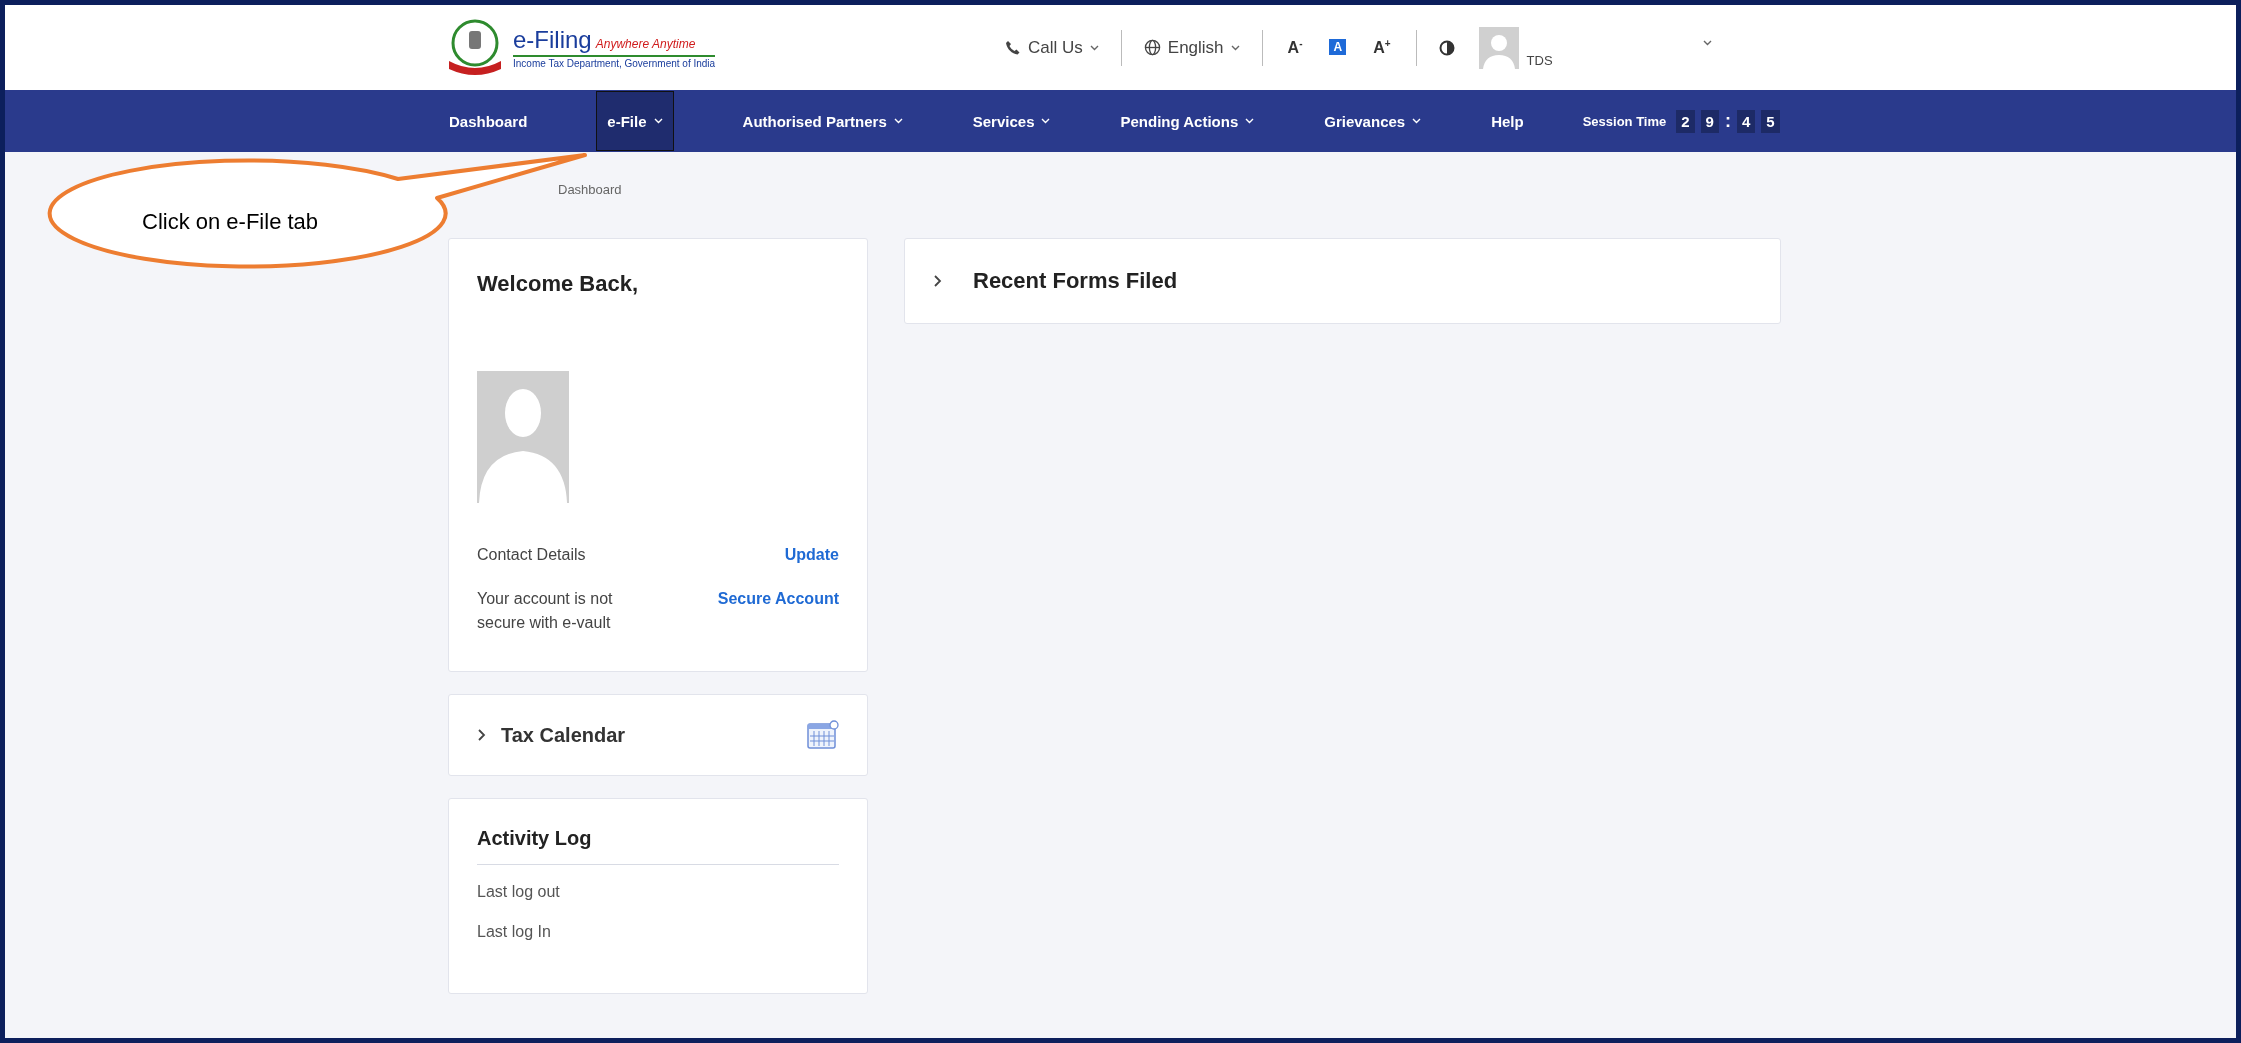  What do you see at coordinates (1338, 47) in the screenshot?
I see `font-size-button: A` at bounding box center [1338, 47].